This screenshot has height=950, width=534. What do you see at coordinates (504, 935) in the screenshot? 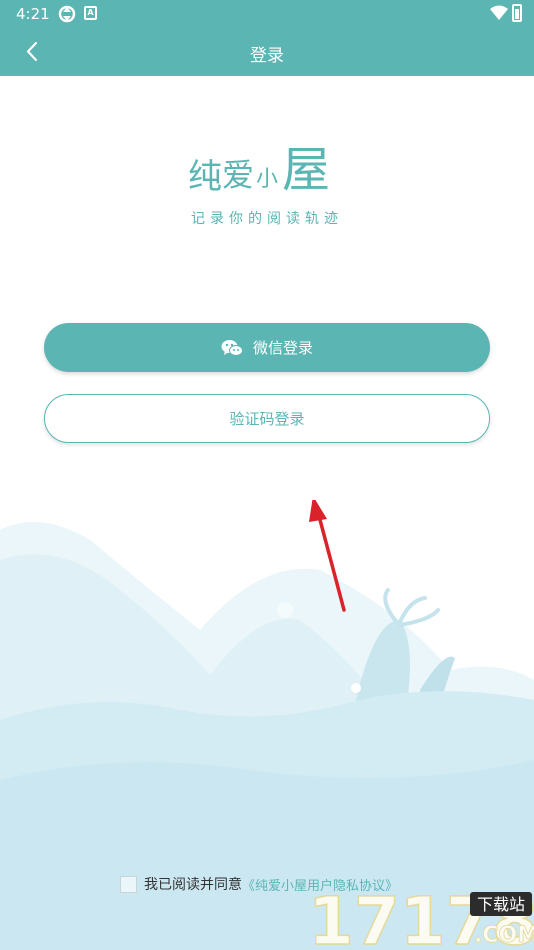
I see `watermark-suffix: .COM` at bounding box center [504, 935].